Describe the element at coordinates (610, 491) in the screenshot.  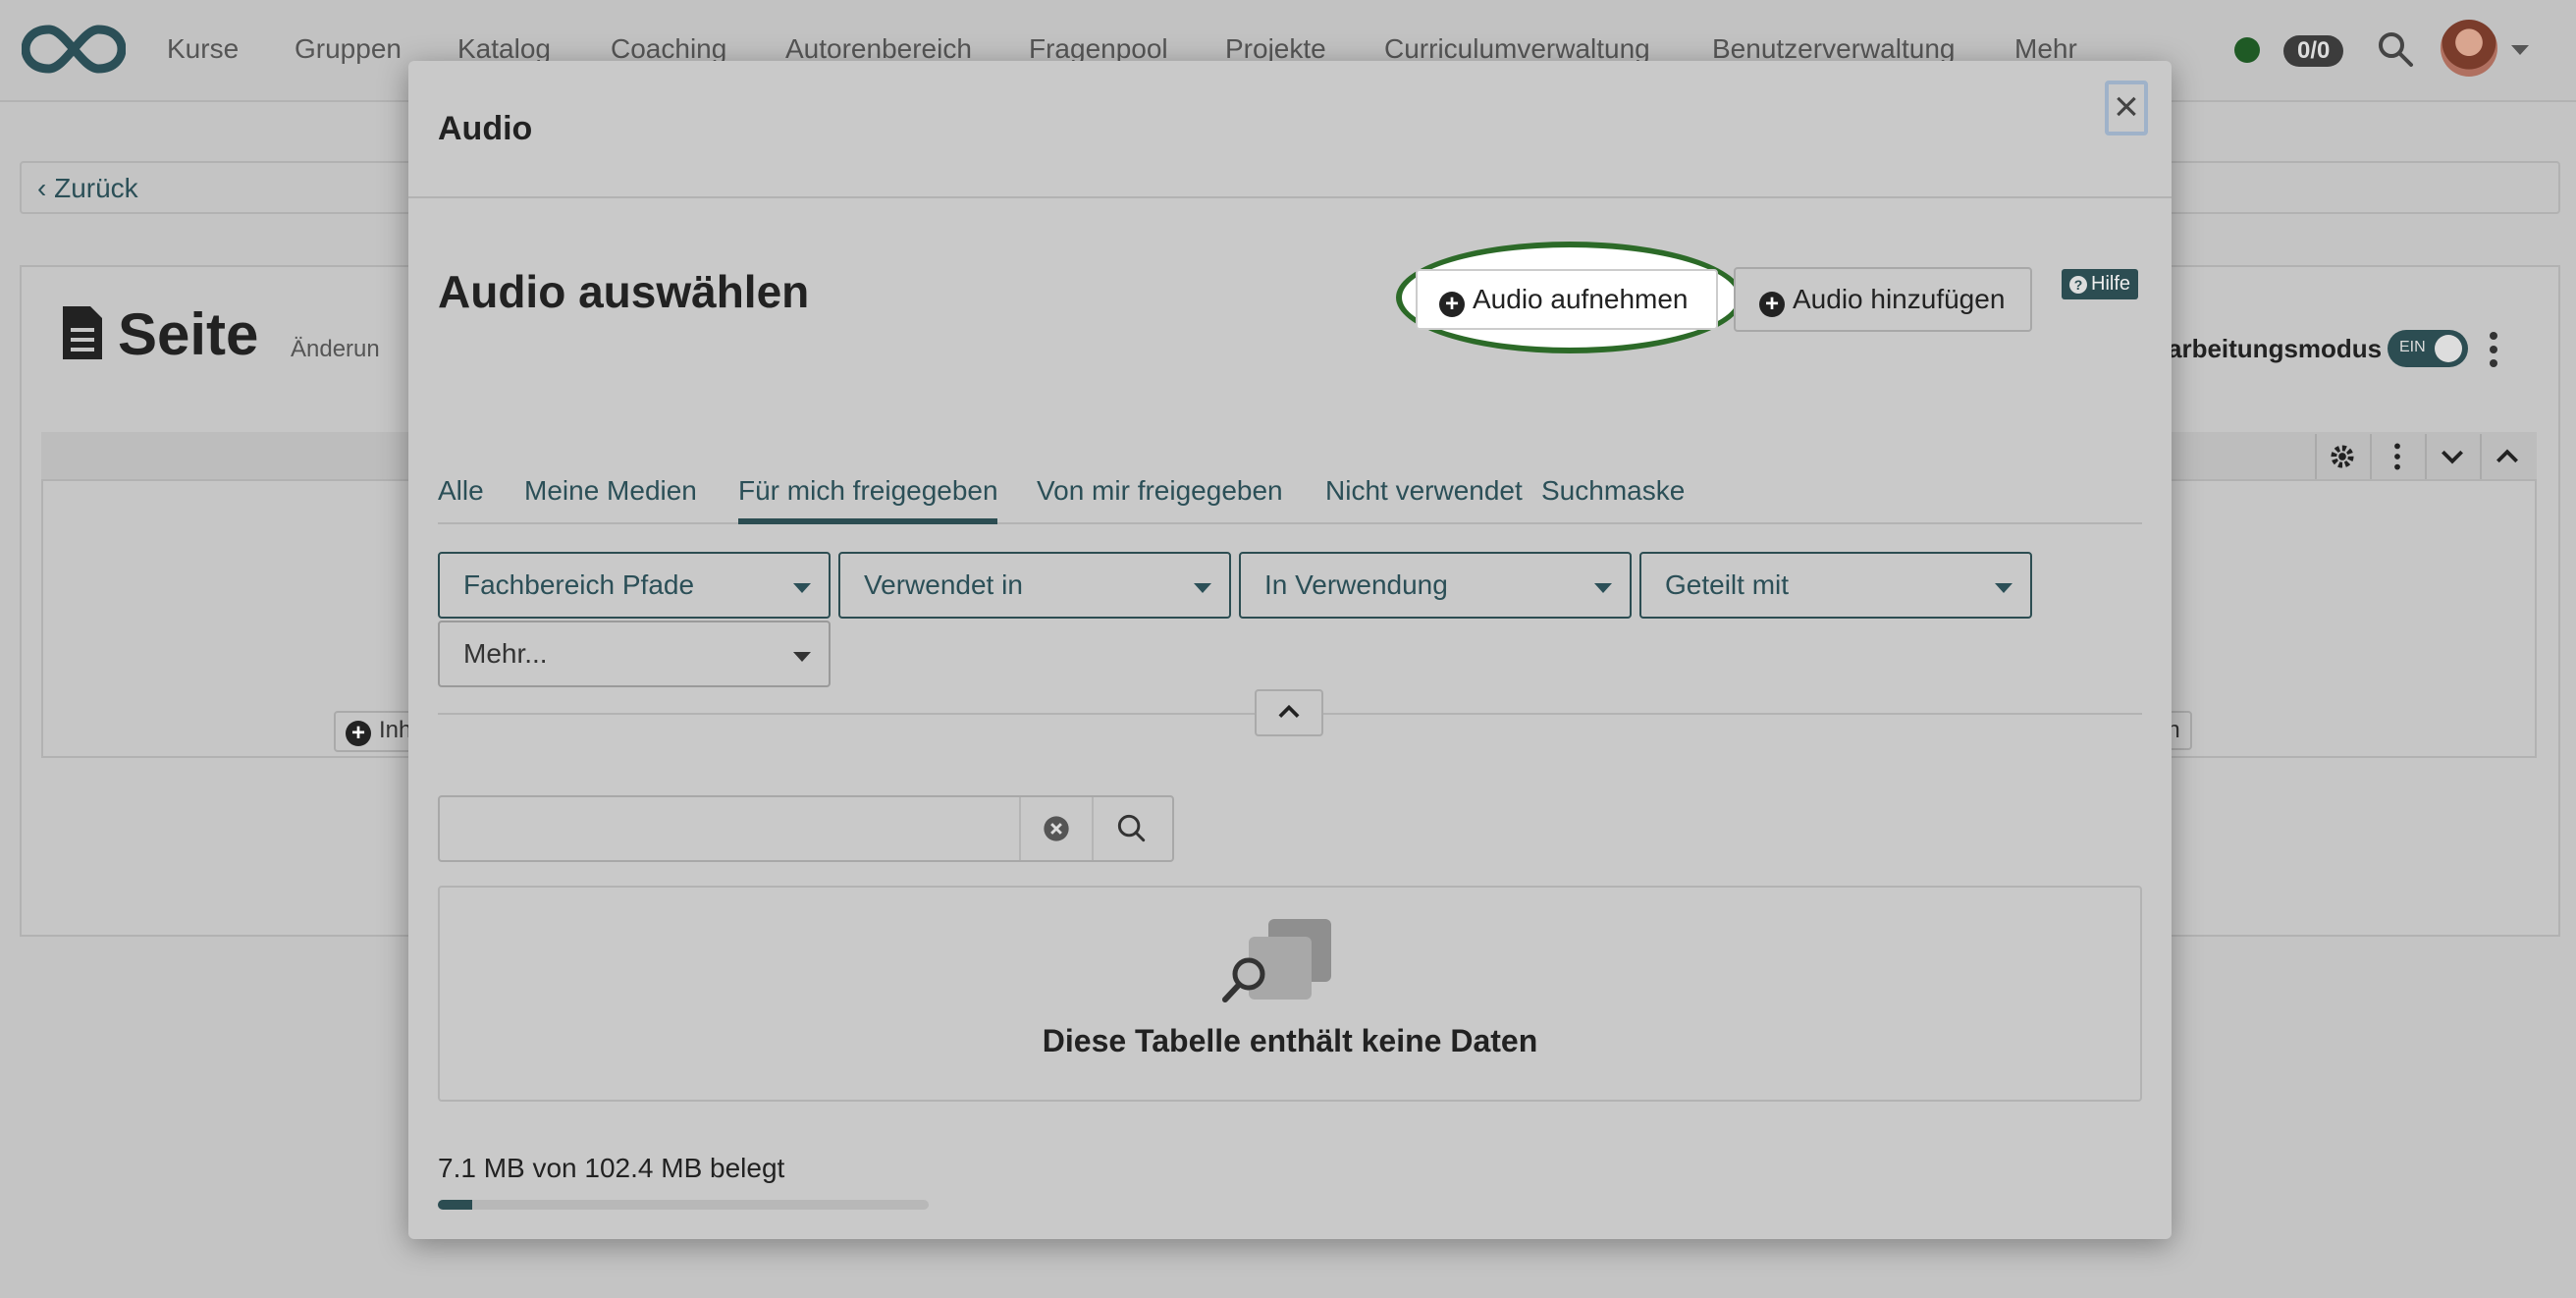
I see `tab-meine-medien: Meine Medien` at that location.